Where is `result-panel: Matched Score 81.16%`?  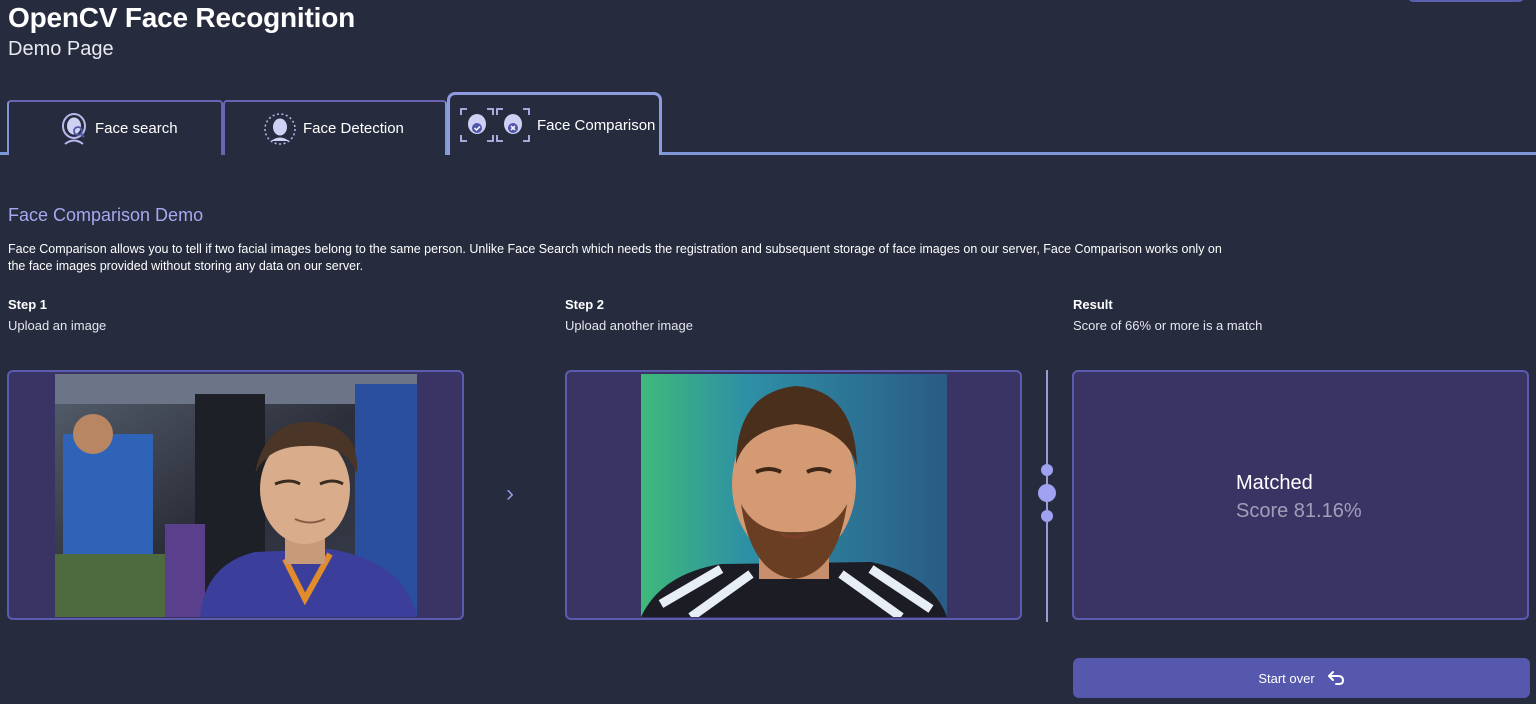
result-panel: Matched Score 81.16% is located at coordinates (1300, 495).